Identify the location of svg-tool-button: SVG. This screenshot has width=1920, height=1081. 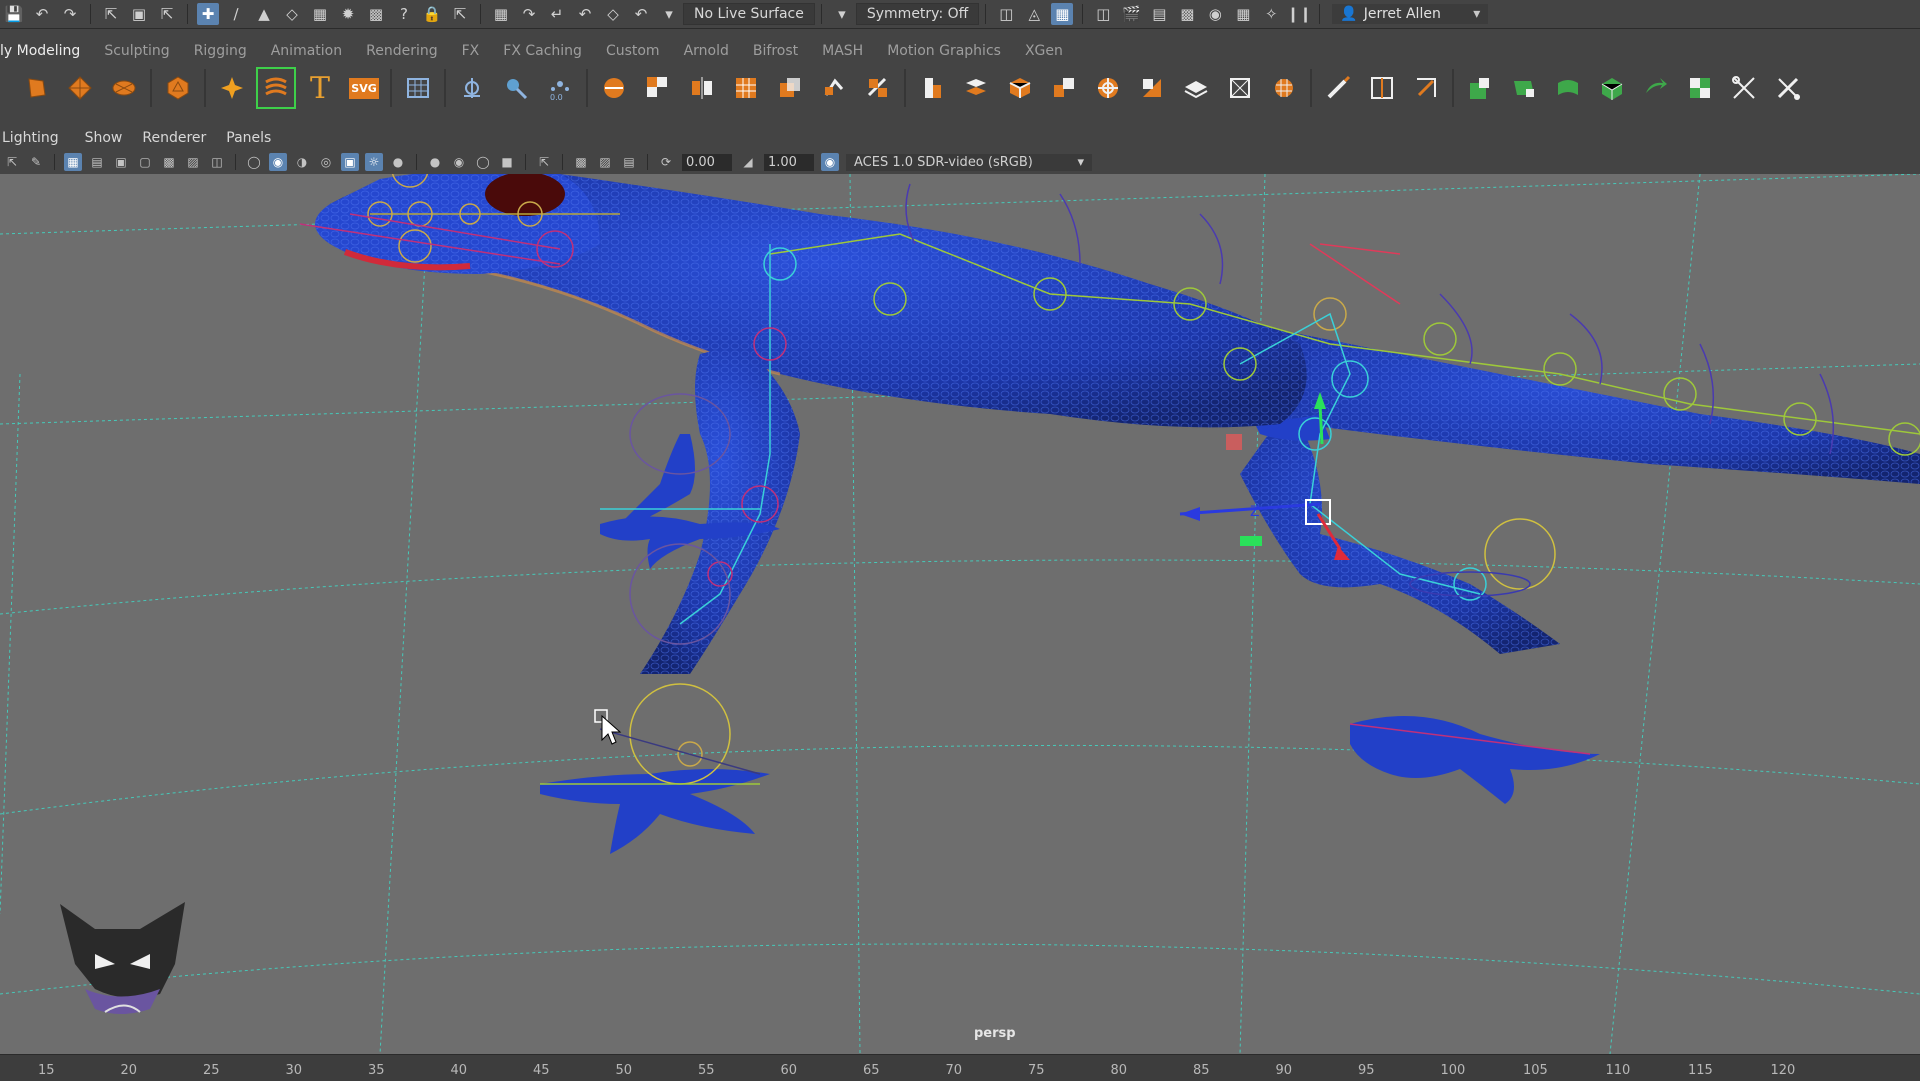
(364, 88).